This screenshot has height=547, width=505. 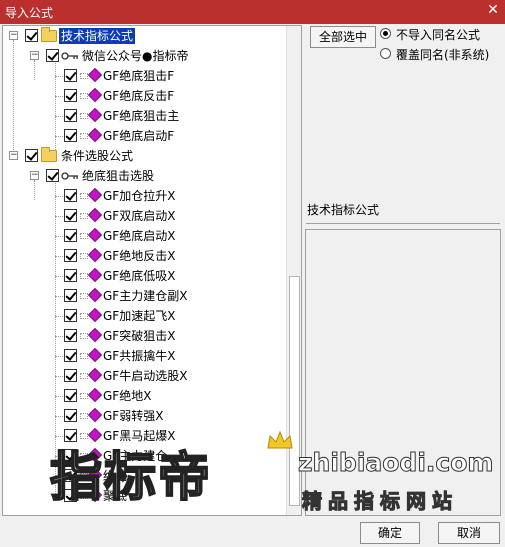 I want to click on formula-item-label: 聚底, so click(x=115, y=496).